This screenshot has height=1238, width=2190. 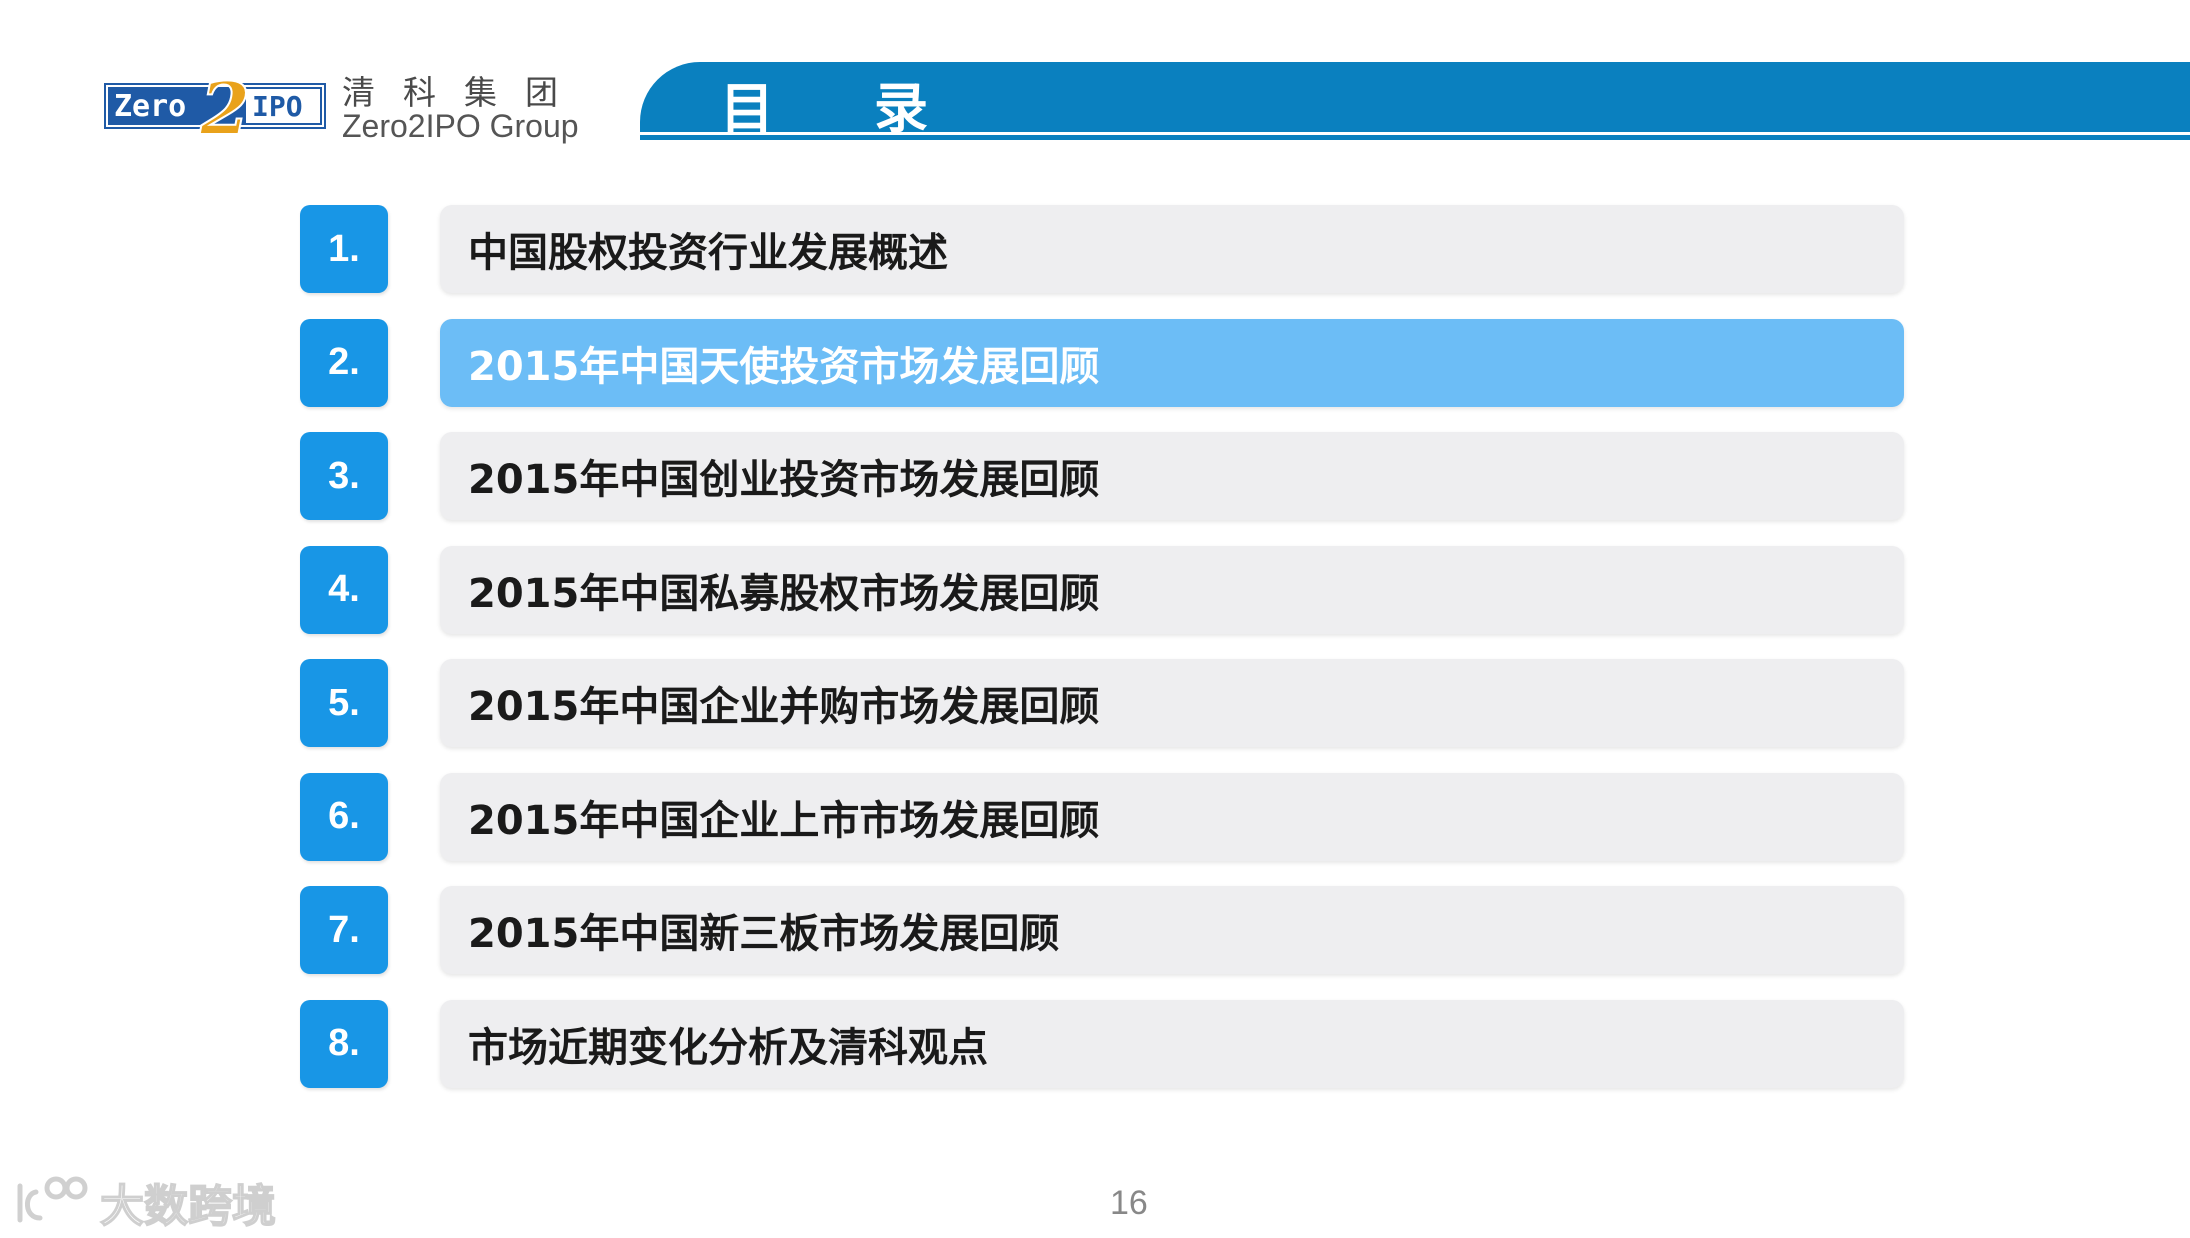 I want to click on zero2ipo-logo-mark-icon: Zero IPO 2, so click(x=215, y=107).